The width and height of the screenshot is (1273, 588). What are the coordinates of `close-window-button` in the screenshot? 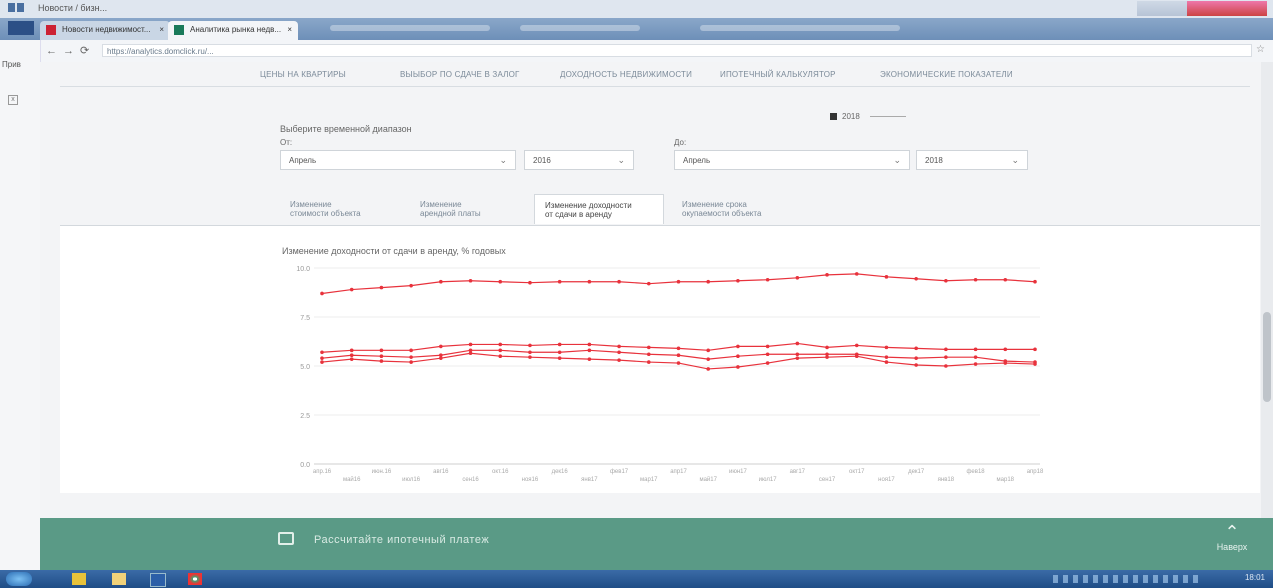 It's located at (1227, 8).